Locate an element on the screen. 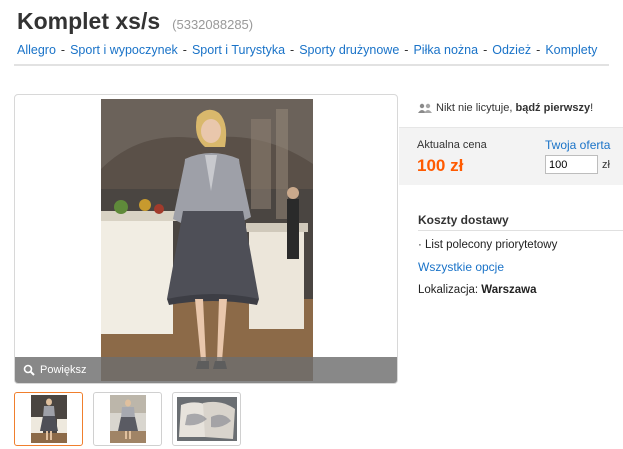  location-value: Warszawa is located at coordinates (509, 290).